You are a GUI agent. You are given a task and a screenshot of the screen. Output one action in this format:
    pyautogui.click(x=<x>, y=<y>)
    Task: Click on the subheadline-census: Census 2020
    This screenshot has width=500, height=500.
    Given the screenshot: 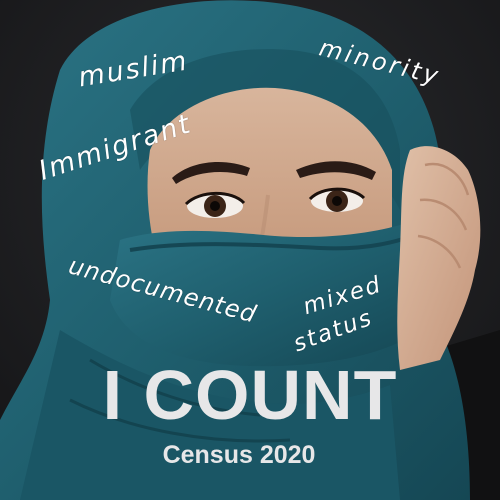 What is the action you would take?
    pyautogui.click(x=239, y=455)
    